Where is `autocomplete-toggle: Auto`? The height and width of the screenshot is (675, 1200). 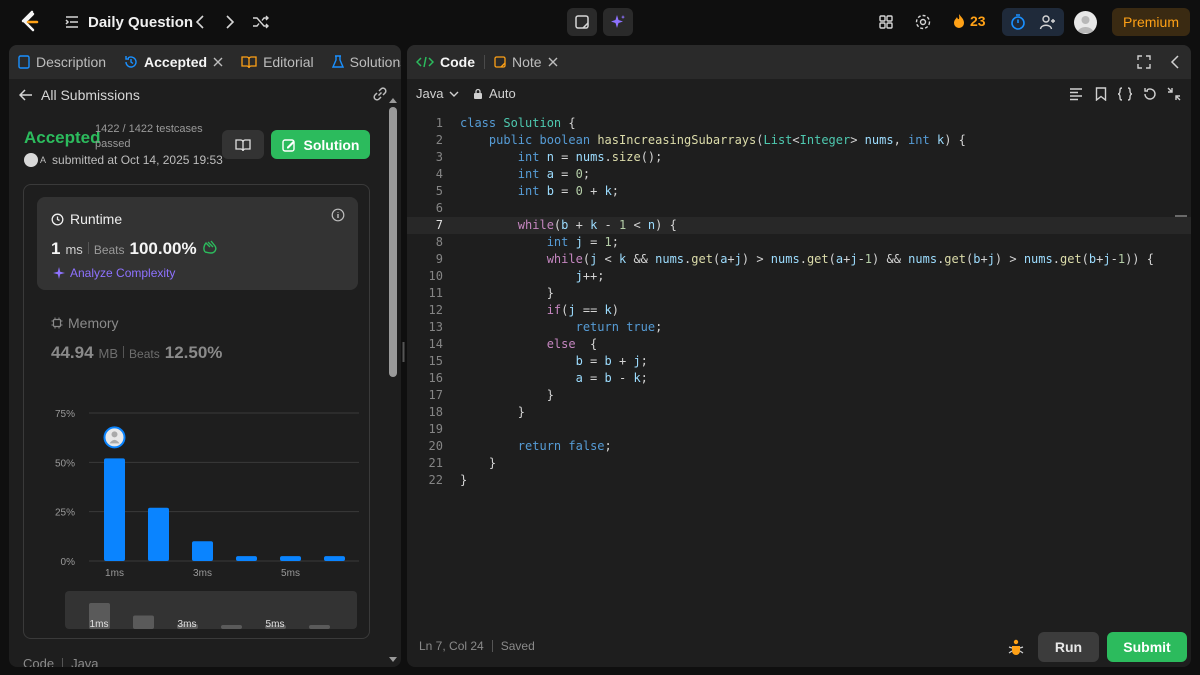
autocomplete-toggle: Auto is located at coordinates (494, 93).